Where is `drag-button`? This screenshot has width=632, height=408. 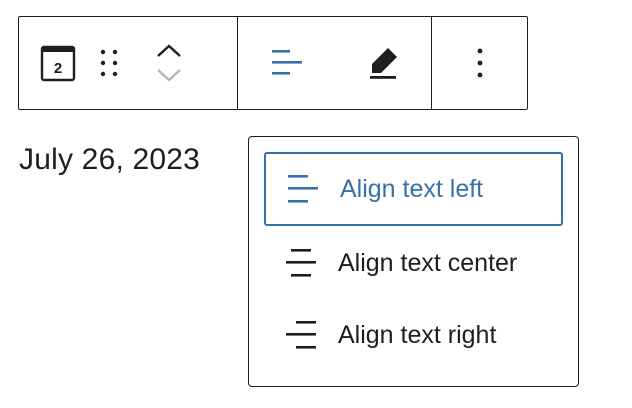
drag-button is located at coordinates (109, 63).